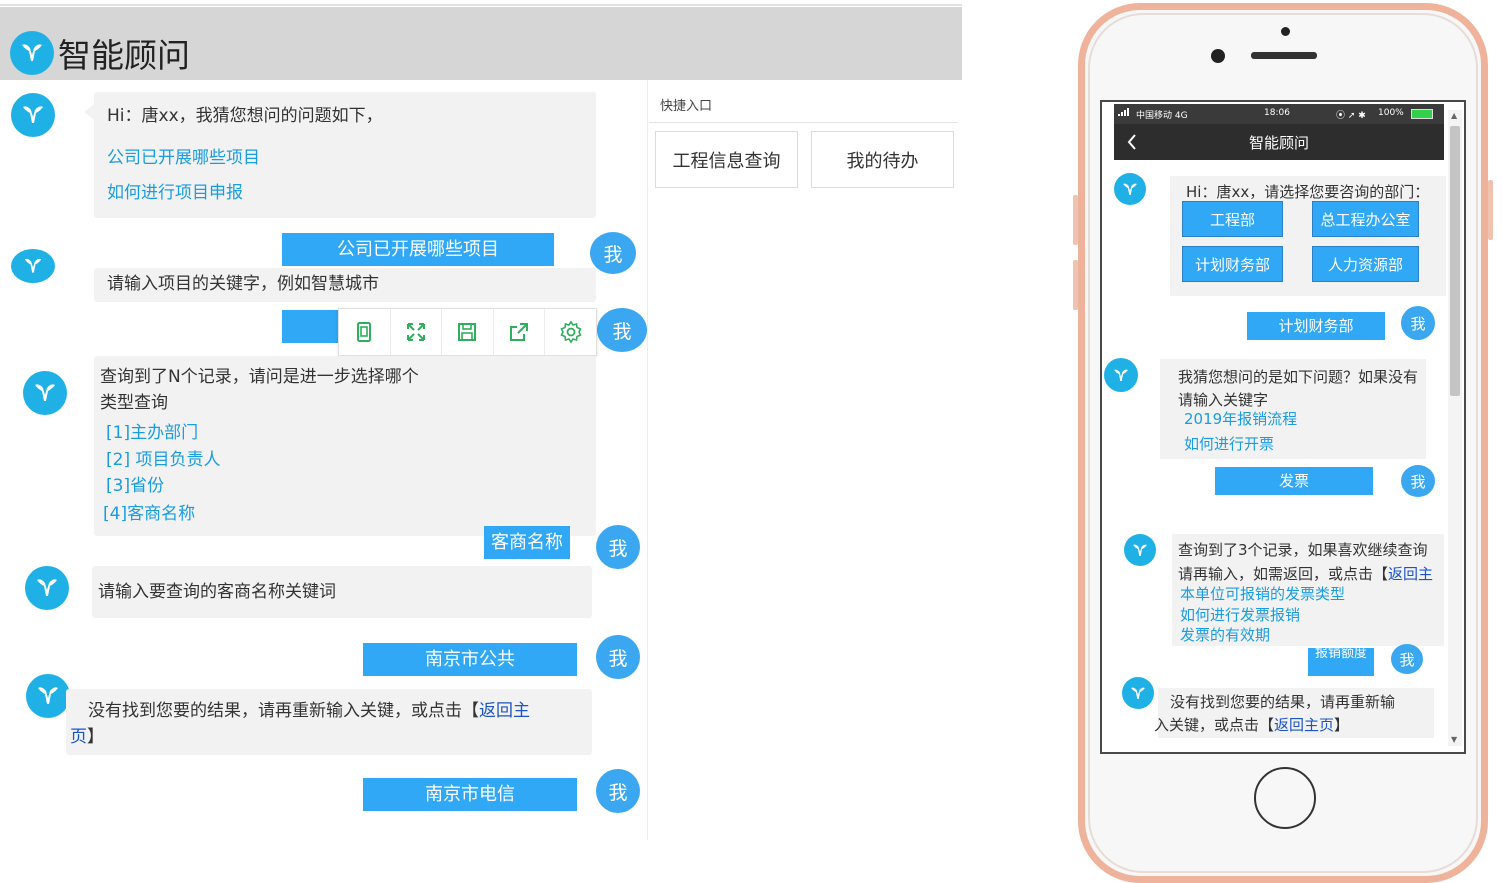 The image size is (1503, 883). I want to click on share-icon, so click(520, 332).